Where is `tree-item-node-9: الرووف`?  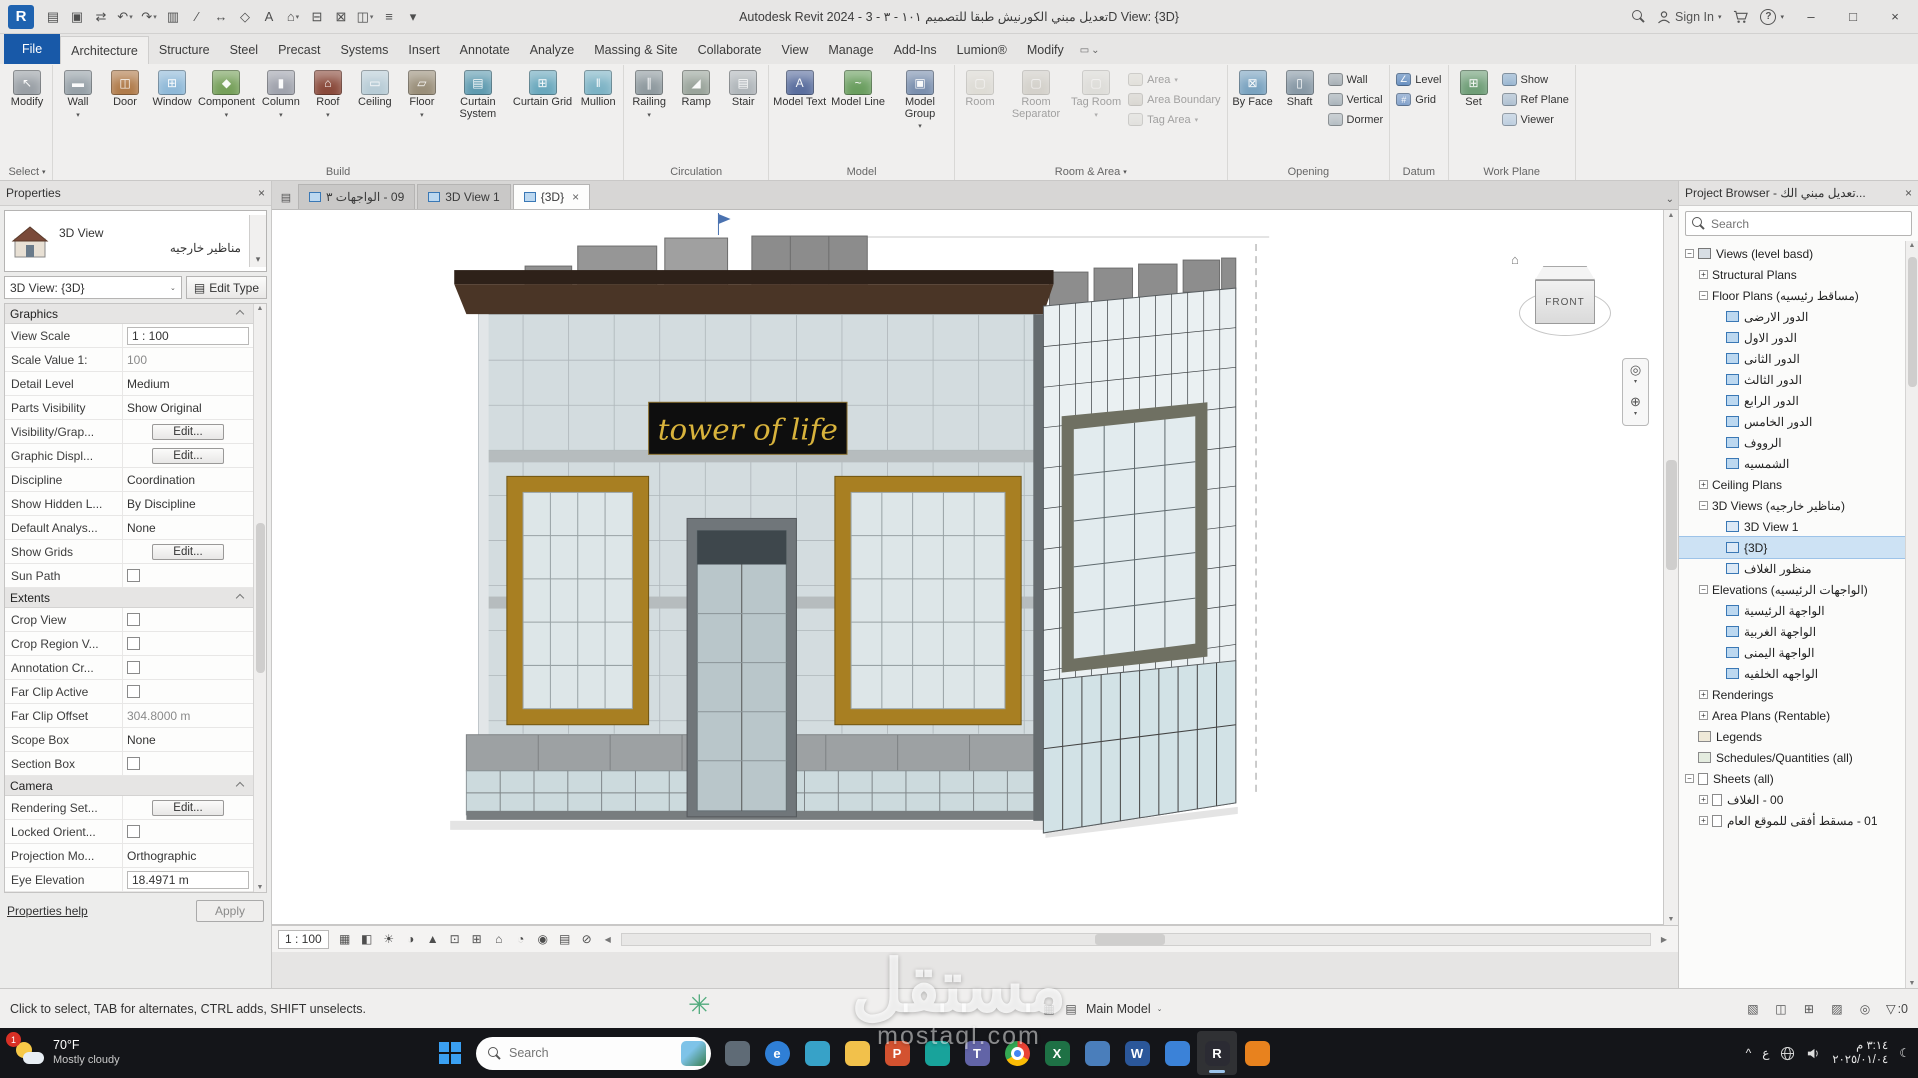 tree-item-node-9: الرووف is located at coordinates (1792, 442).